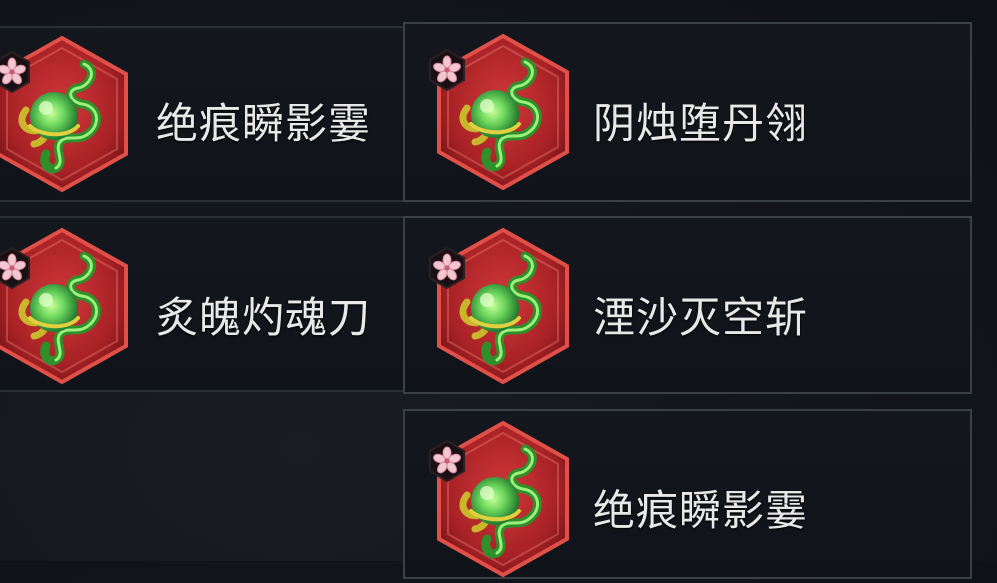 This screenshot has width=997, height=583. Describe the element at coordinates (701, 317) in the screenshot. I see `item-name: 湮沙灭空斩` at that location.